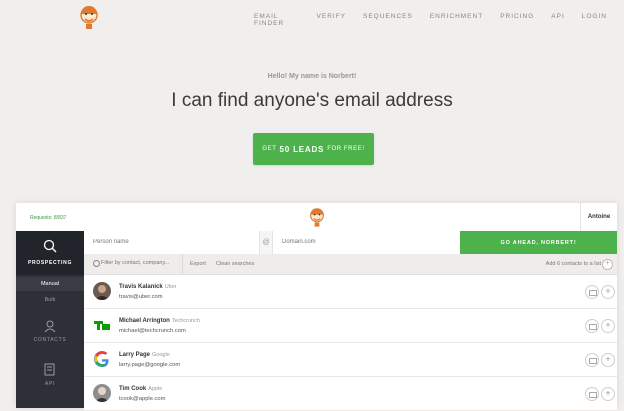  Describe the element at coordinates (50, 384) in the screenshot. I see `sidebar-label-api: API` at that location.